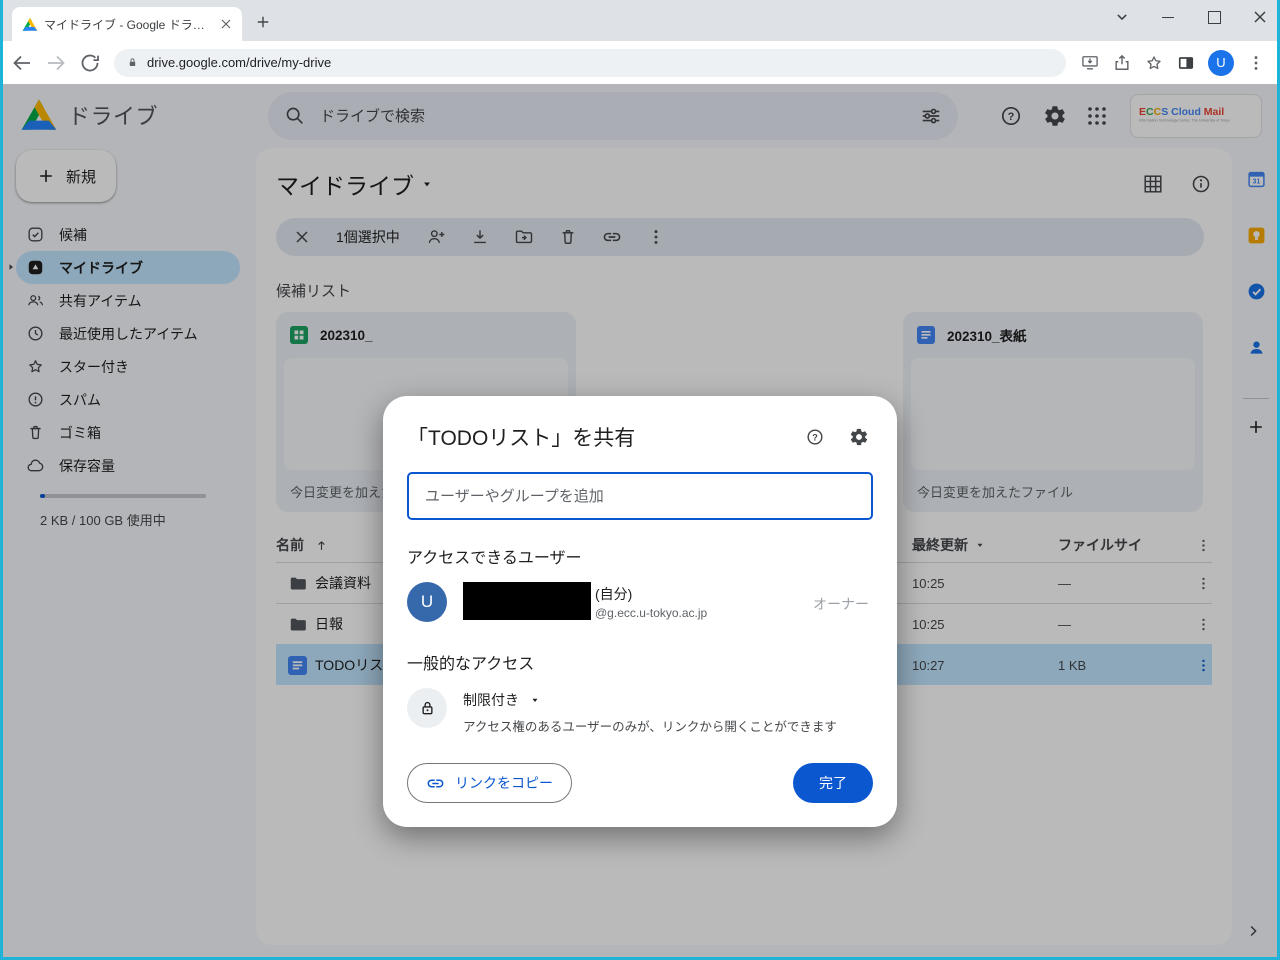 This screenshot has width=1280, height=960. What do you see at coordinates (1122, 17) in the screenshot?
I see `window-menu-chevron-icon` at bounding box center [1122, 17].